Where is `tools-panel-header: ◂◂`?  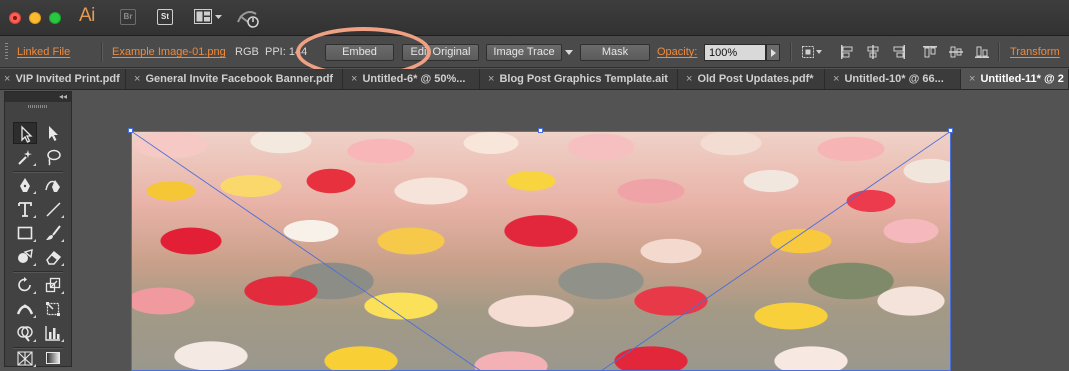
tools-panel-header: ◂◂ is located at coordinates (38, 97).